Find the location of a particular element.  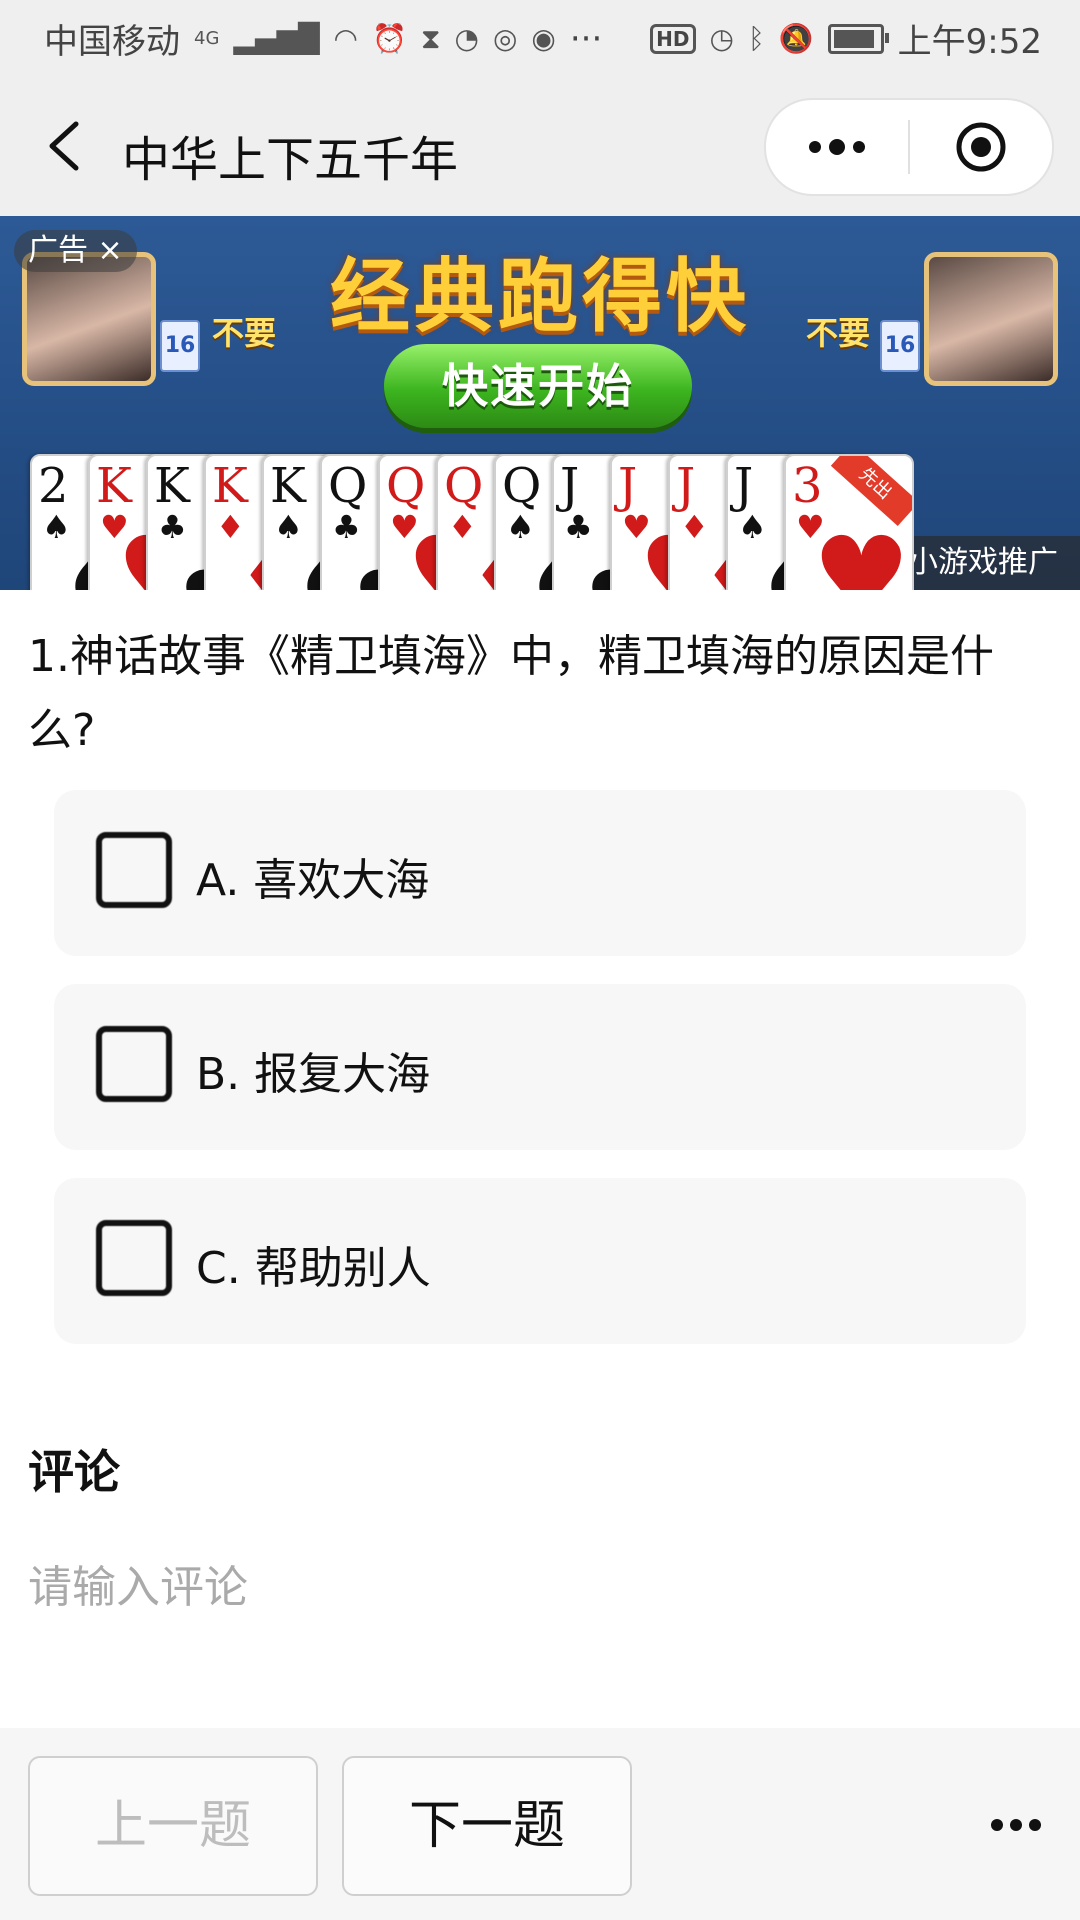

option-b: B. 报复大海 is located at coordinates (540, 1067).